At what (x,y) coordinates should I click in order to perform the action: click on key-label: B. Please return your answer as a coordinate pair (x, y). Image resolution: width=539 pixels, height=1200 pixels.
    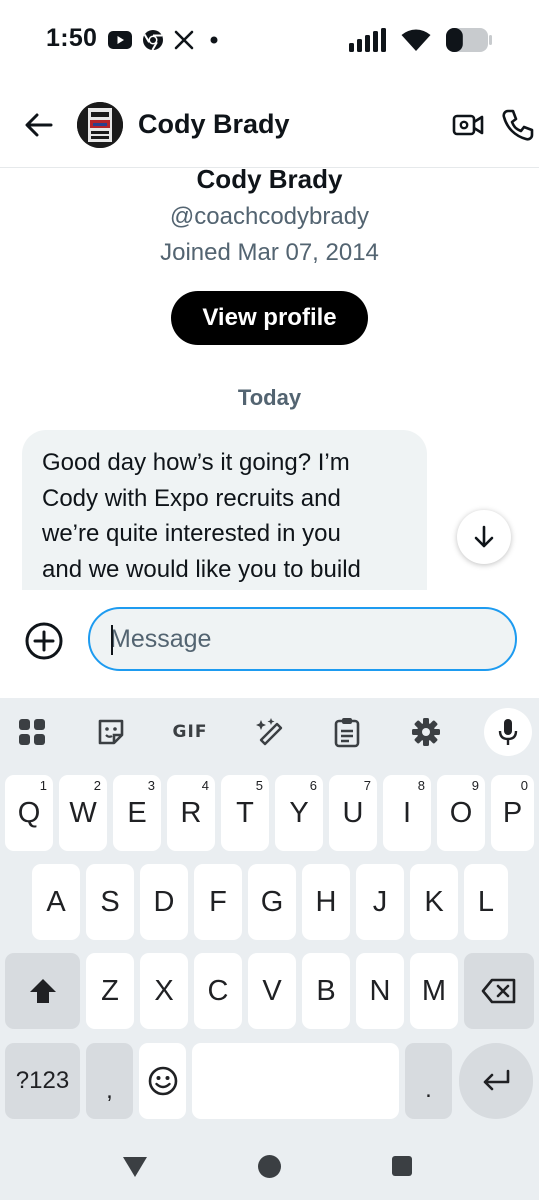
    Looking at the image, I should click on (326, 990).